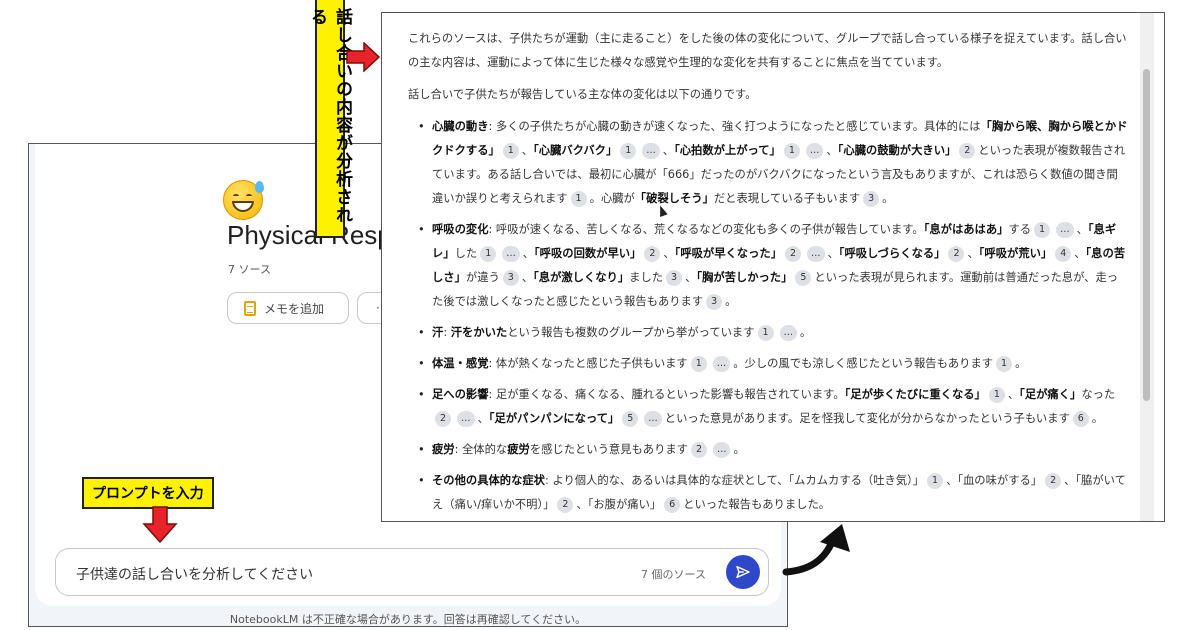 The height and width of the screenshot is (630, 1200). I want to click on list-item-fatigue: 疲労: 全体的な疲労を感じたという意見もあります2…。, so click(773, 450).